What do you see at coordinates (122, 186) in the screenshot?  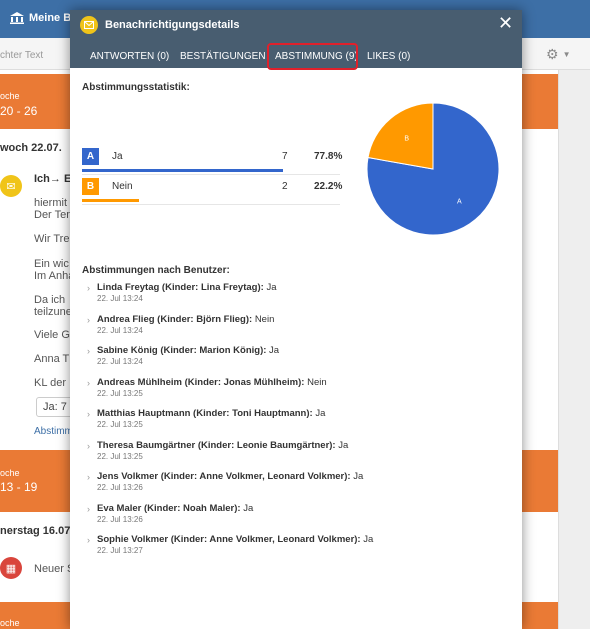 I see `option-label: Nein` at bounding box center [122, 186].